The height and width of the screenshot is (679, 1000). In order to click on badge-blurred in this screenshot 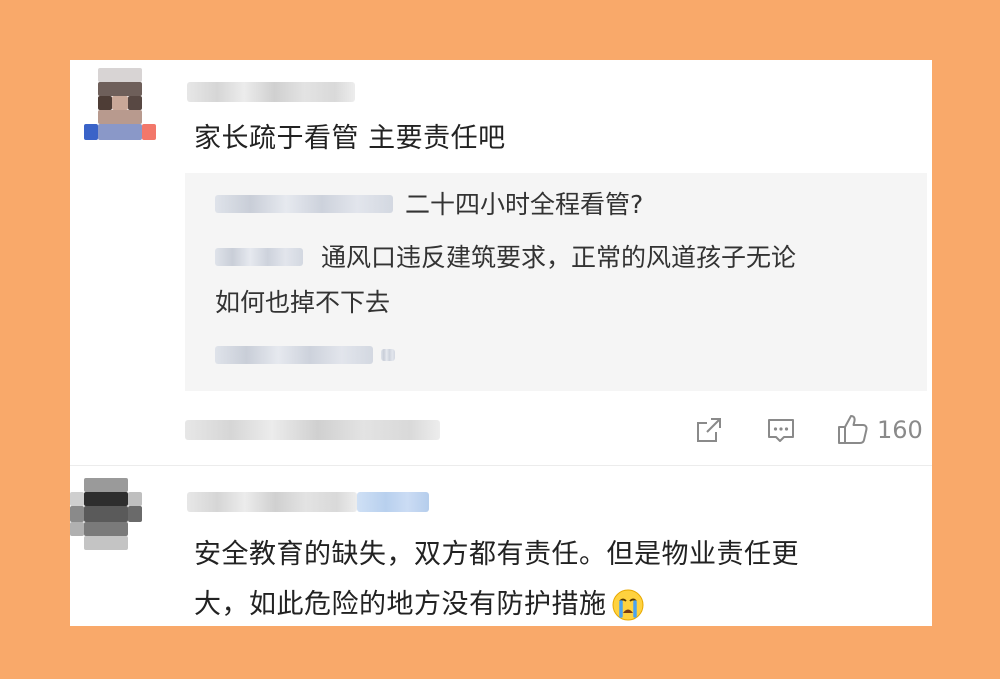, I will do `click(393, 502)`.